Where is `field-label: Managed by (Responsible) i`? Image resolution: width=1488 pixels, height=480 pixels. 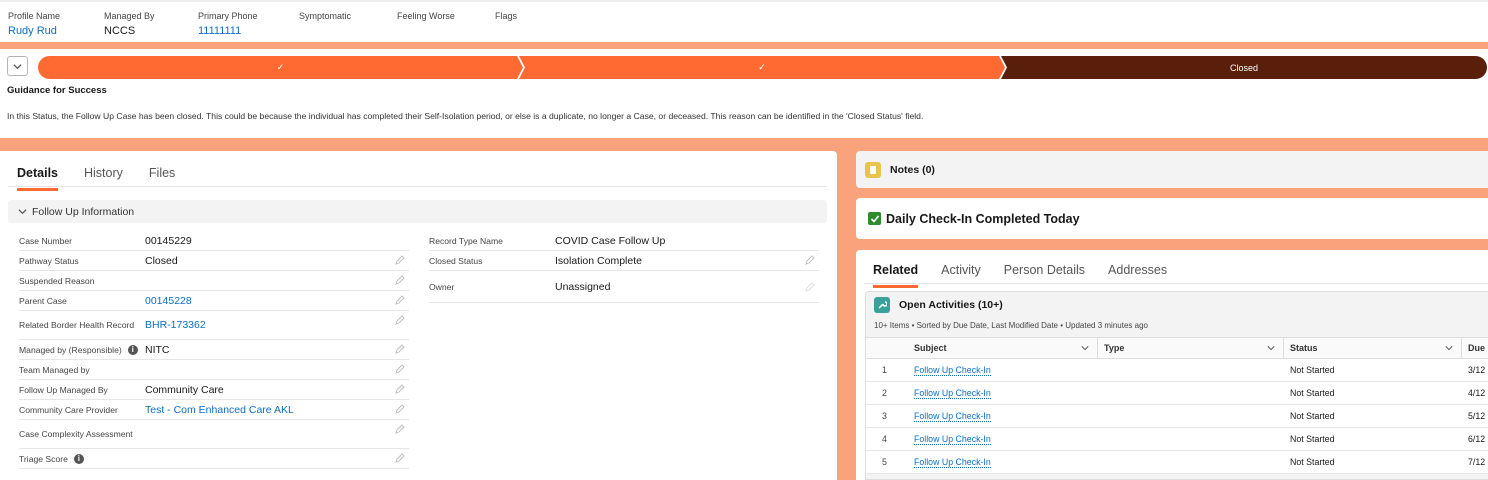 field-label: Managed by (Responsible) i is located at coordinates (82, 349).